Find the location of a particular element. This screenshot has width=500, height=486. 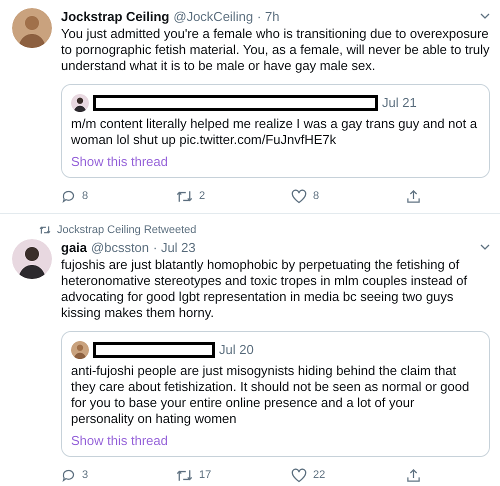

display-name: gaia is located at coordinates (74, 247).